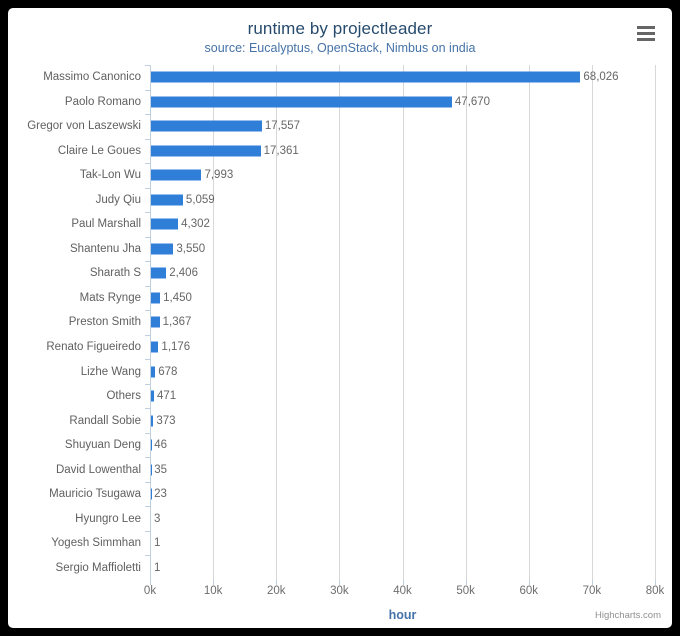 The height and width of the screenshot is (636, 680). What do you see at coordinates (96, 543) in the screenshot?
I see `category-label: Yogesh Simmhan` at bounding box center [96, 543].